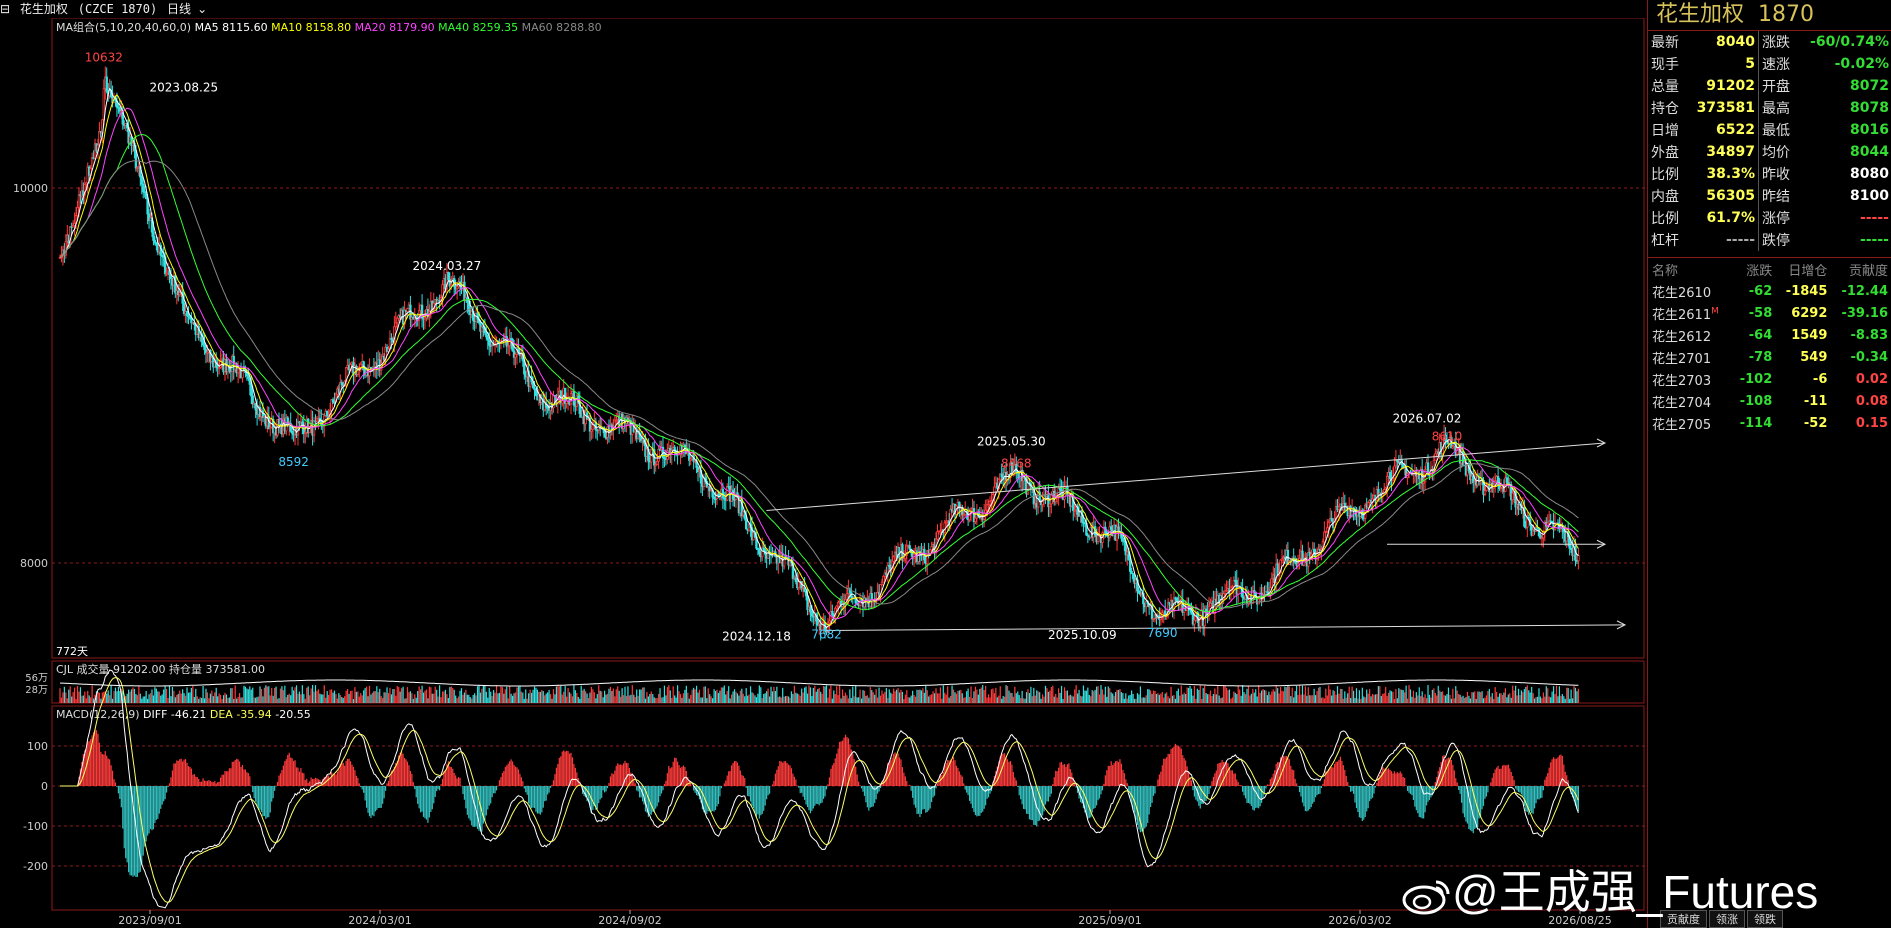 The width and height of the screenshot is (1891, 928). What do you see at coordinates (44, 9) in the screenshot?
I see `instrument-title: 花生加权` at bounding box center [44, 9].